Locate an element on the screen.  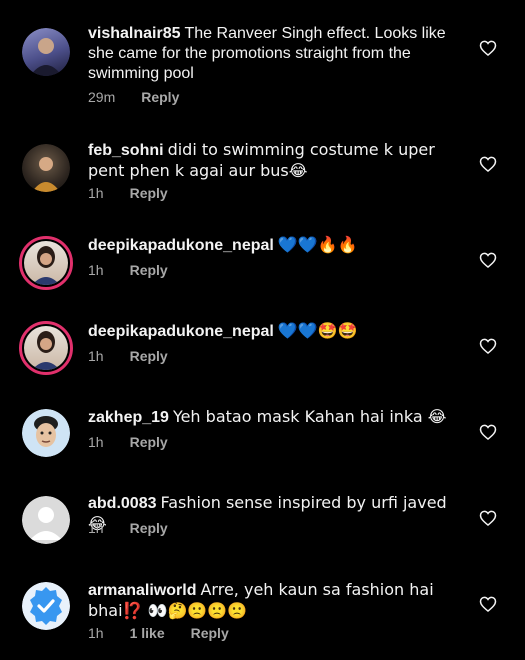
verified-badge-icon is located at coordinates (46, 606).